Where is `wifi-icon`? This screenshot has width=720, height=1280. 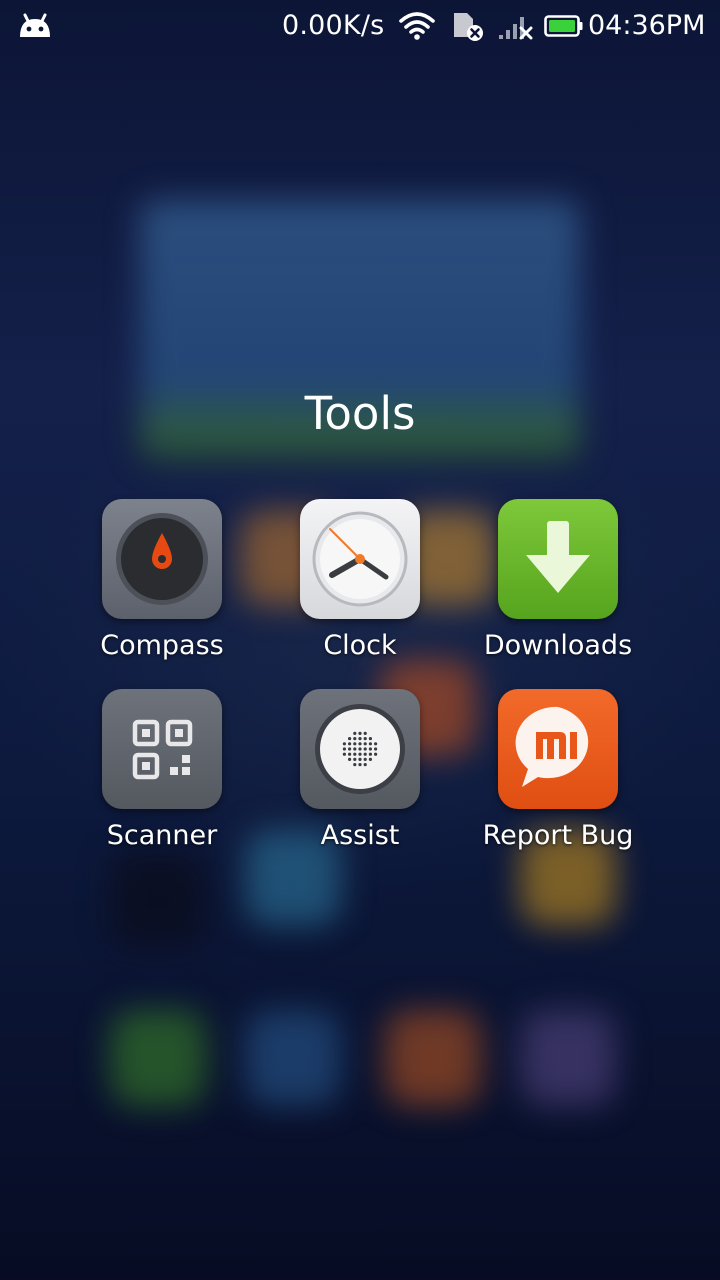 wifi-icon is located at coordinates (417, 26).